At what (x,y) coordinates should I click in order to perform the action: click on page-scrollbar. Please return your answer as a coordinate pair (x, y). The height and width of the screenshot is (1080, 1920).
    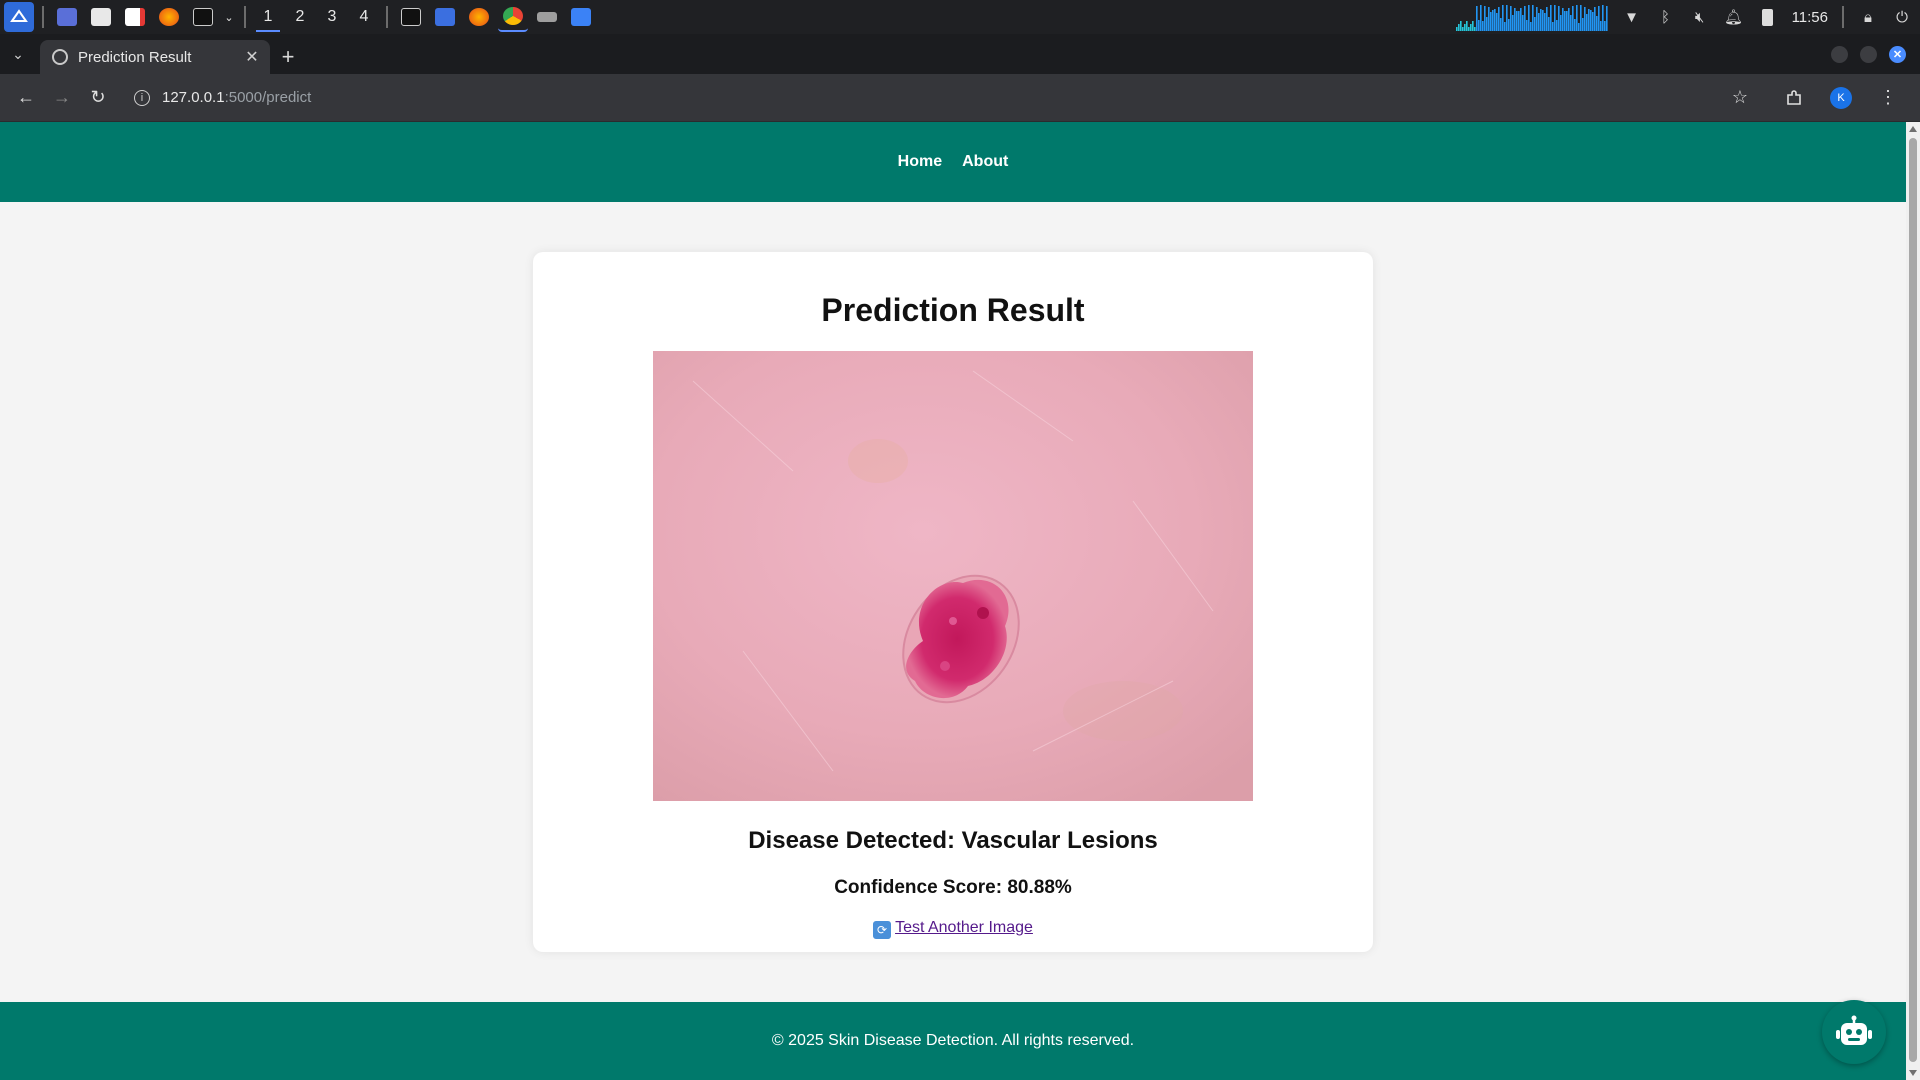
    Looking at the image, I should click on (1913, 601).